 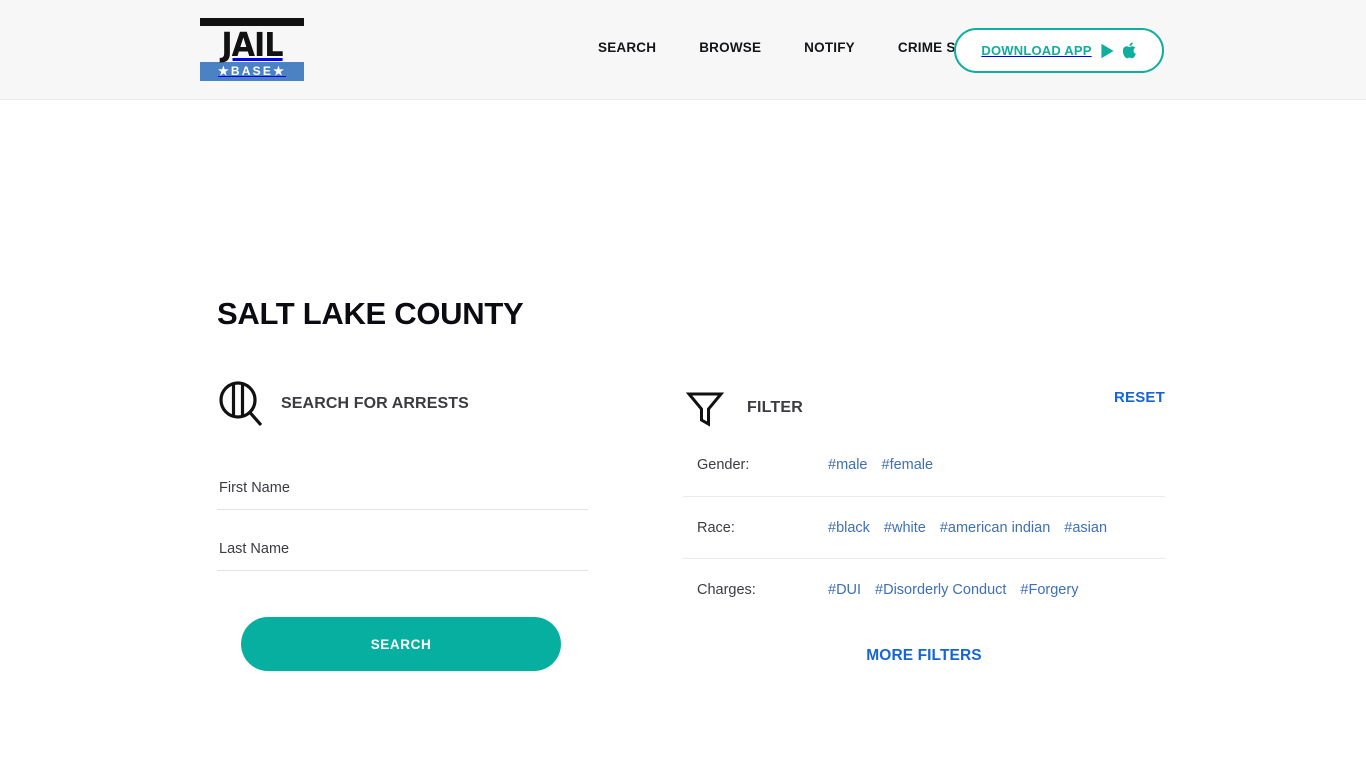 What do you see at coordinates (905, 528) in the screenshot?
I see `filter-tag-white: #white` at bounding box center [905, 528].